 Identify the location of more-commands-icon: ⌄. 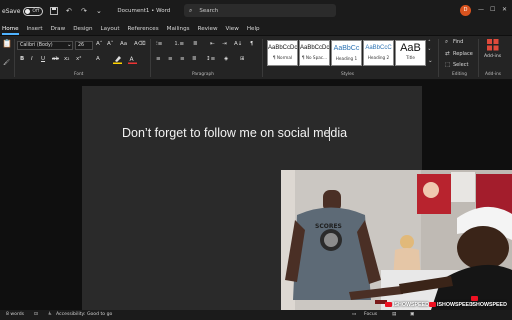
(98, 11).